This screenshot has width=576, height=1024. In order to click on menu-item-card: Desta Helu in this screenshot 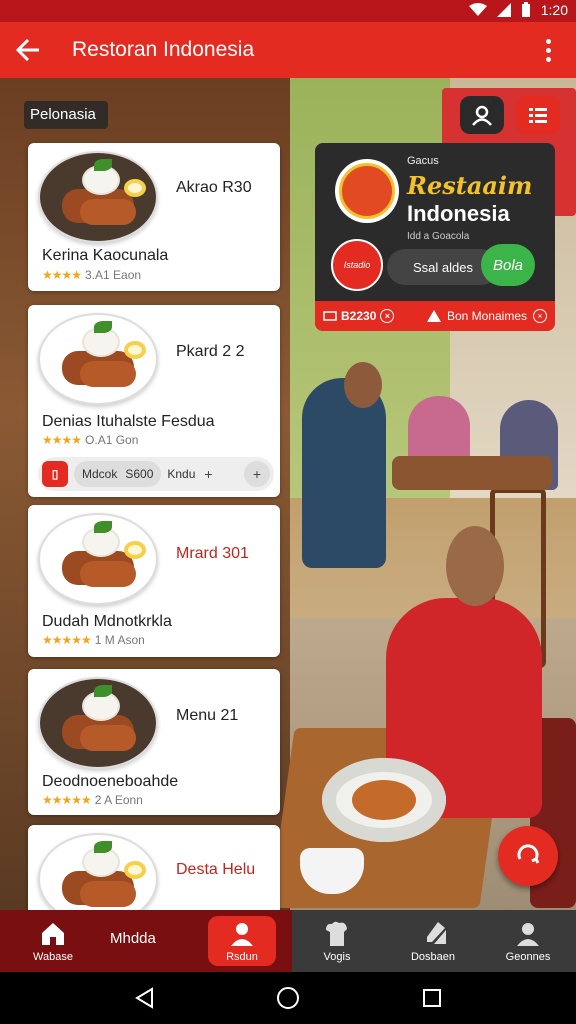, I will do `click(154, 875)`.